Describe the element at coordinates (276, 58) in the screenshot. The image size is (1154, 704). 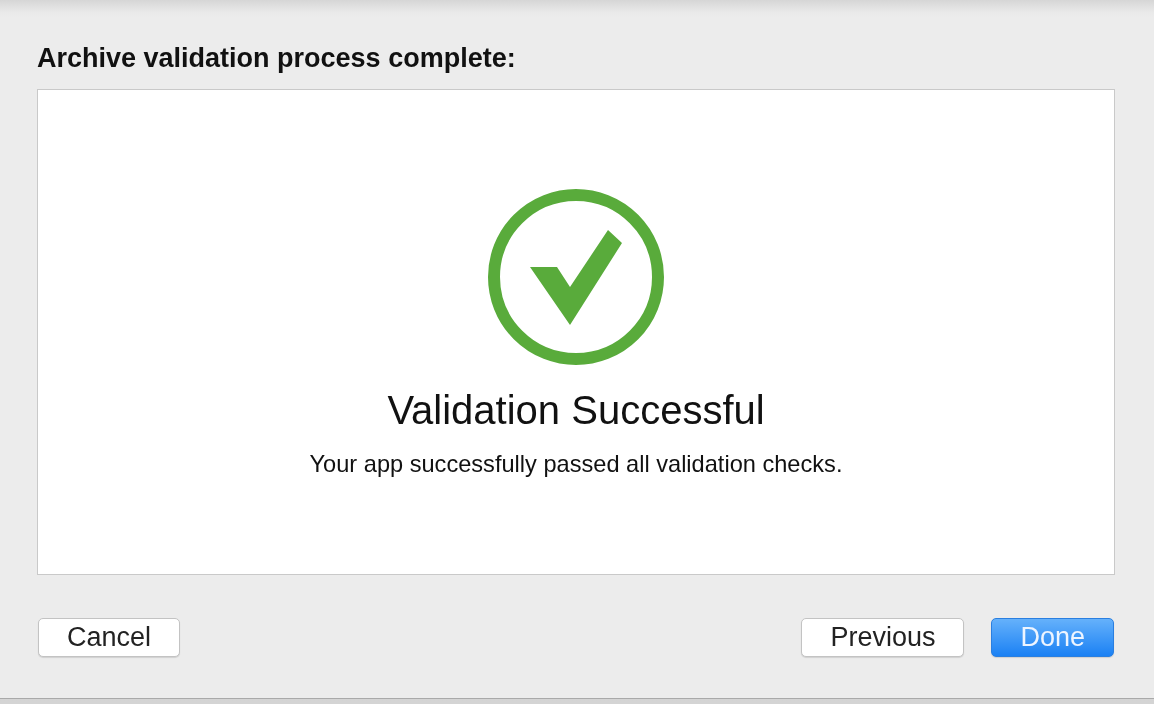
I see `dialog-heading: Archive validation process complete:` at that location.